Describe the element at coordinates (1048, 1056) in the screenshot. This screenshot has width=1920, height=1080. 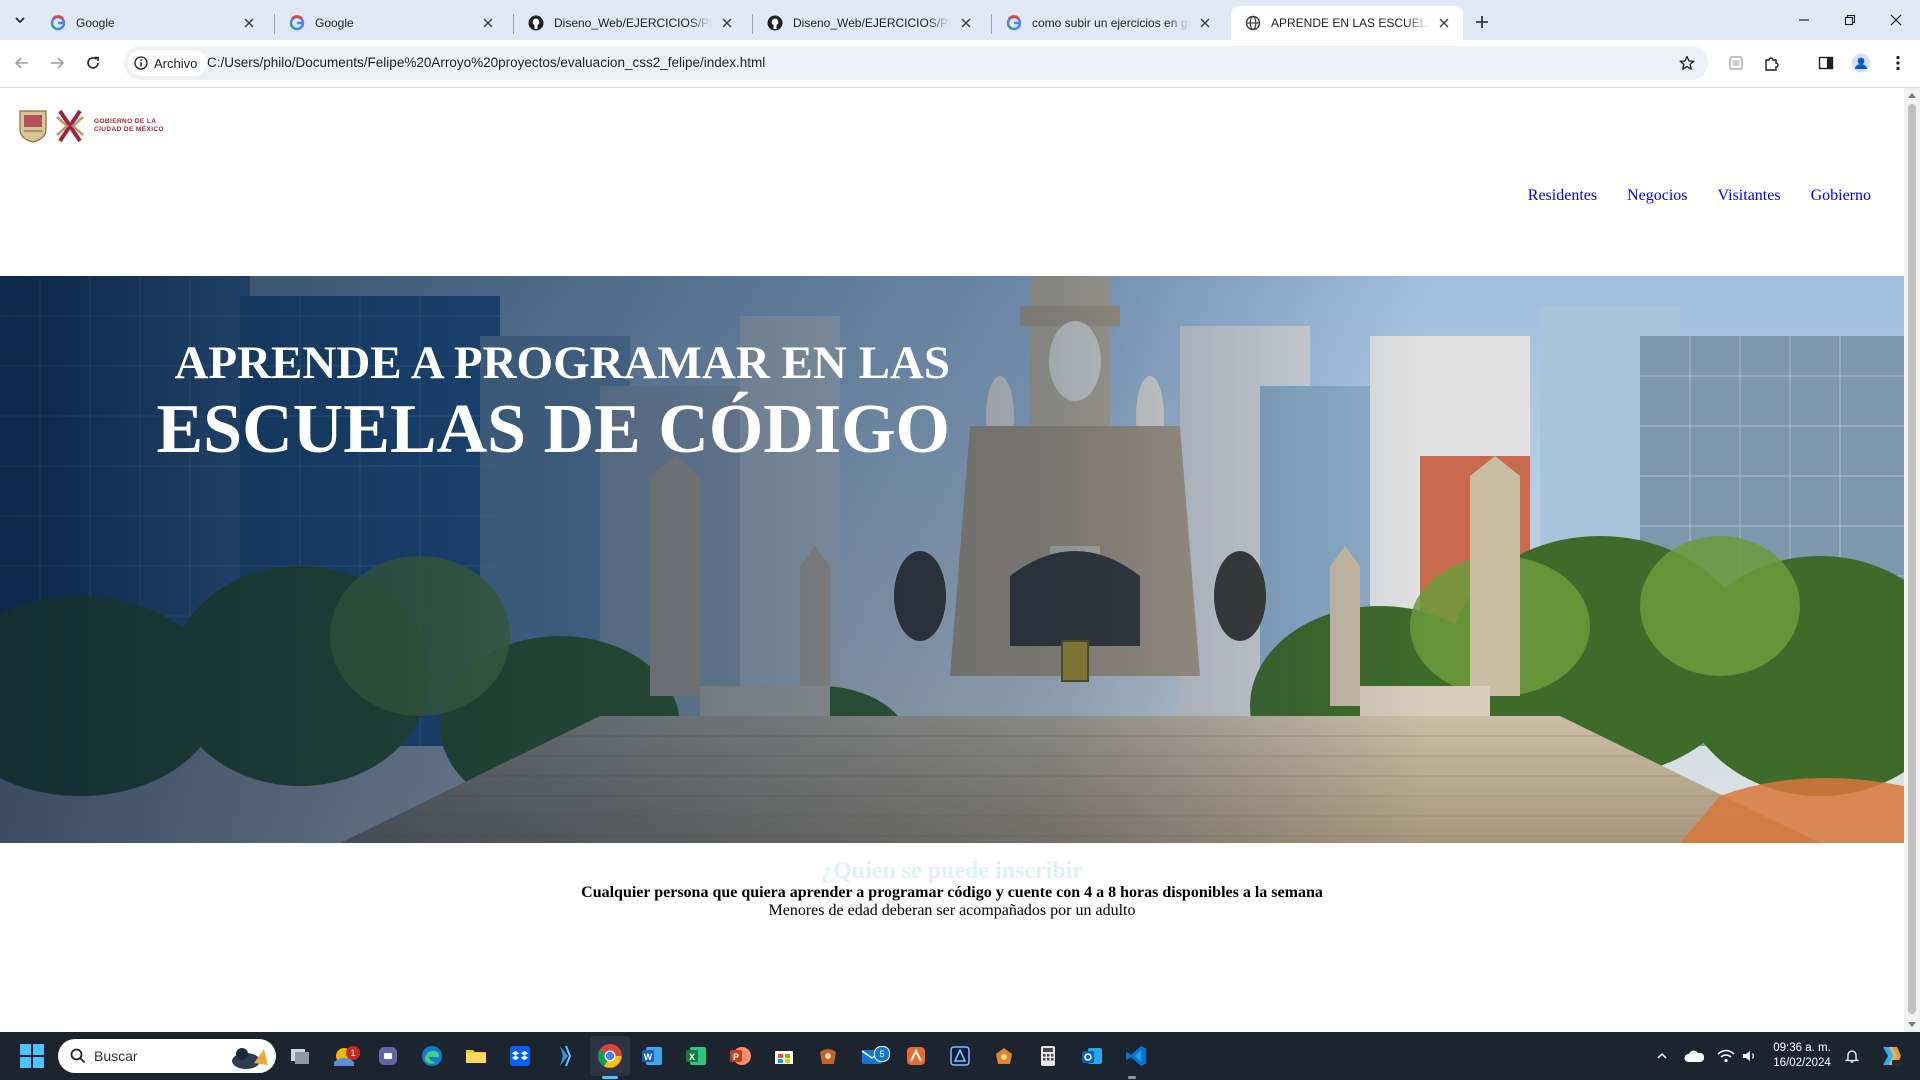
I see `calculator-icon` at that location.